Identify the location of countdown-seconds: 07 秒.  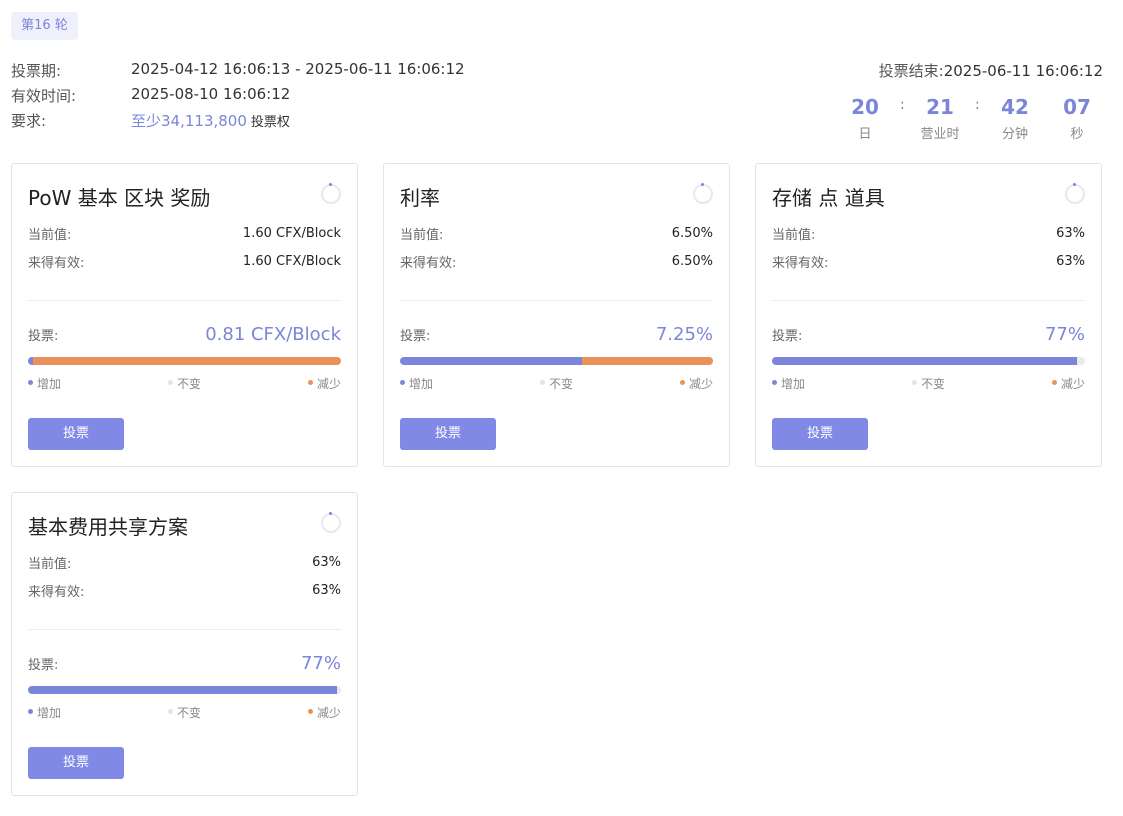
(1077, 118).